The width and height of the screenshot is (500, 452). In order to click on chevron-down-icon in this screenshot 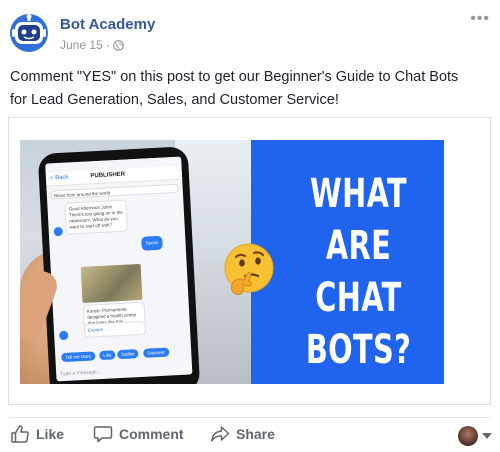, I will do `click(487, 436)`.